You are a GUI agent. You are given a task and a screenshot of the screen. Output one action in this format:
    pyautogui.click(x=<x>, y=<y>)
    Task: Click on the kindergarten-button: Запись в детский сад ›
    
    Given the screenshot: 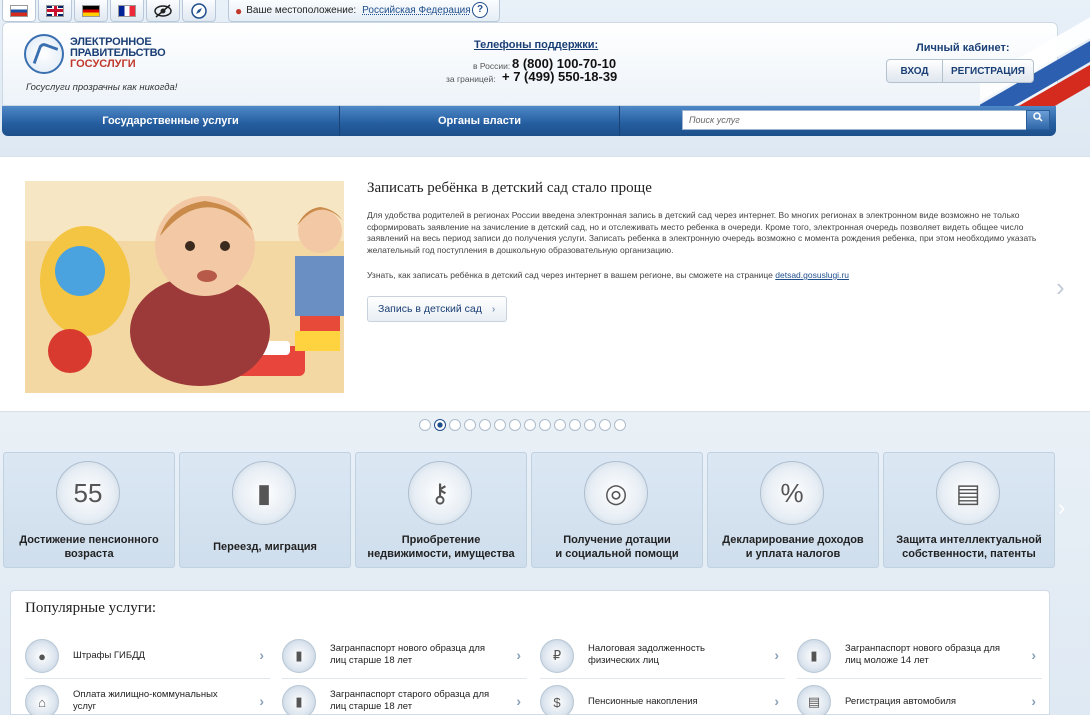 What is the action you would take?
    pyautogui.click(x=437, y=309)
    